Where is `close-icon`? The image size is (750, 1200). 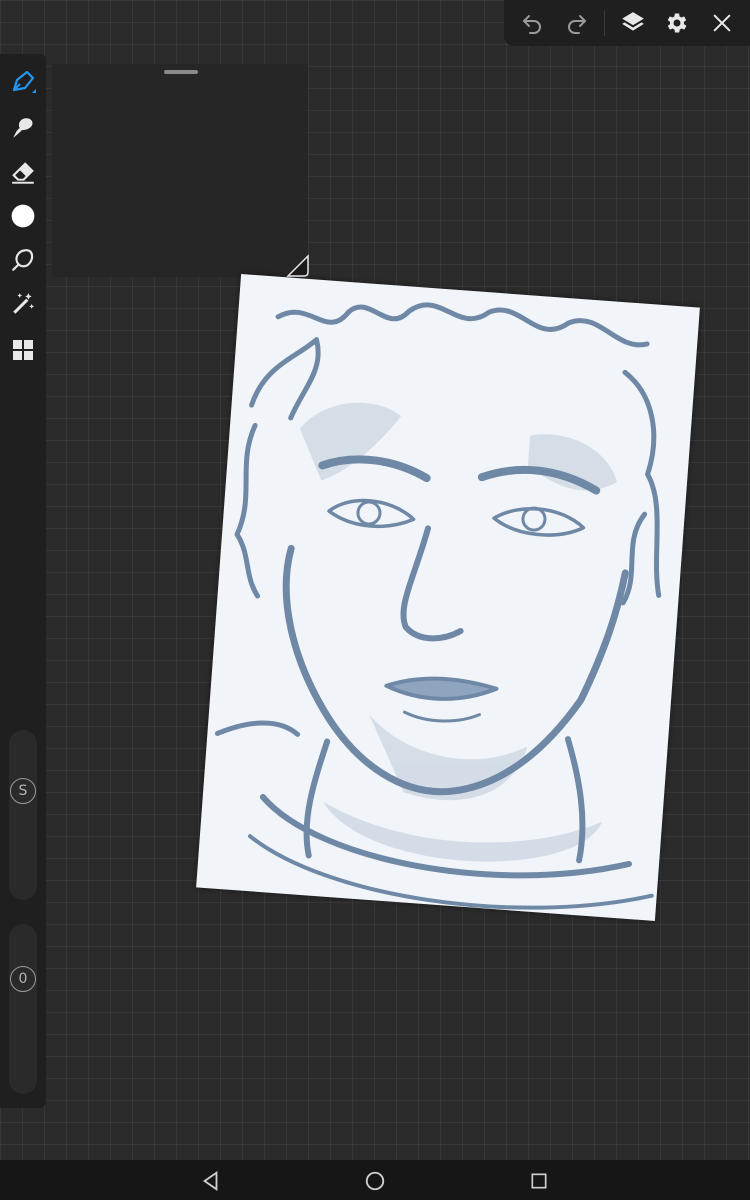
close-icon is located at coordinates (722, 23).